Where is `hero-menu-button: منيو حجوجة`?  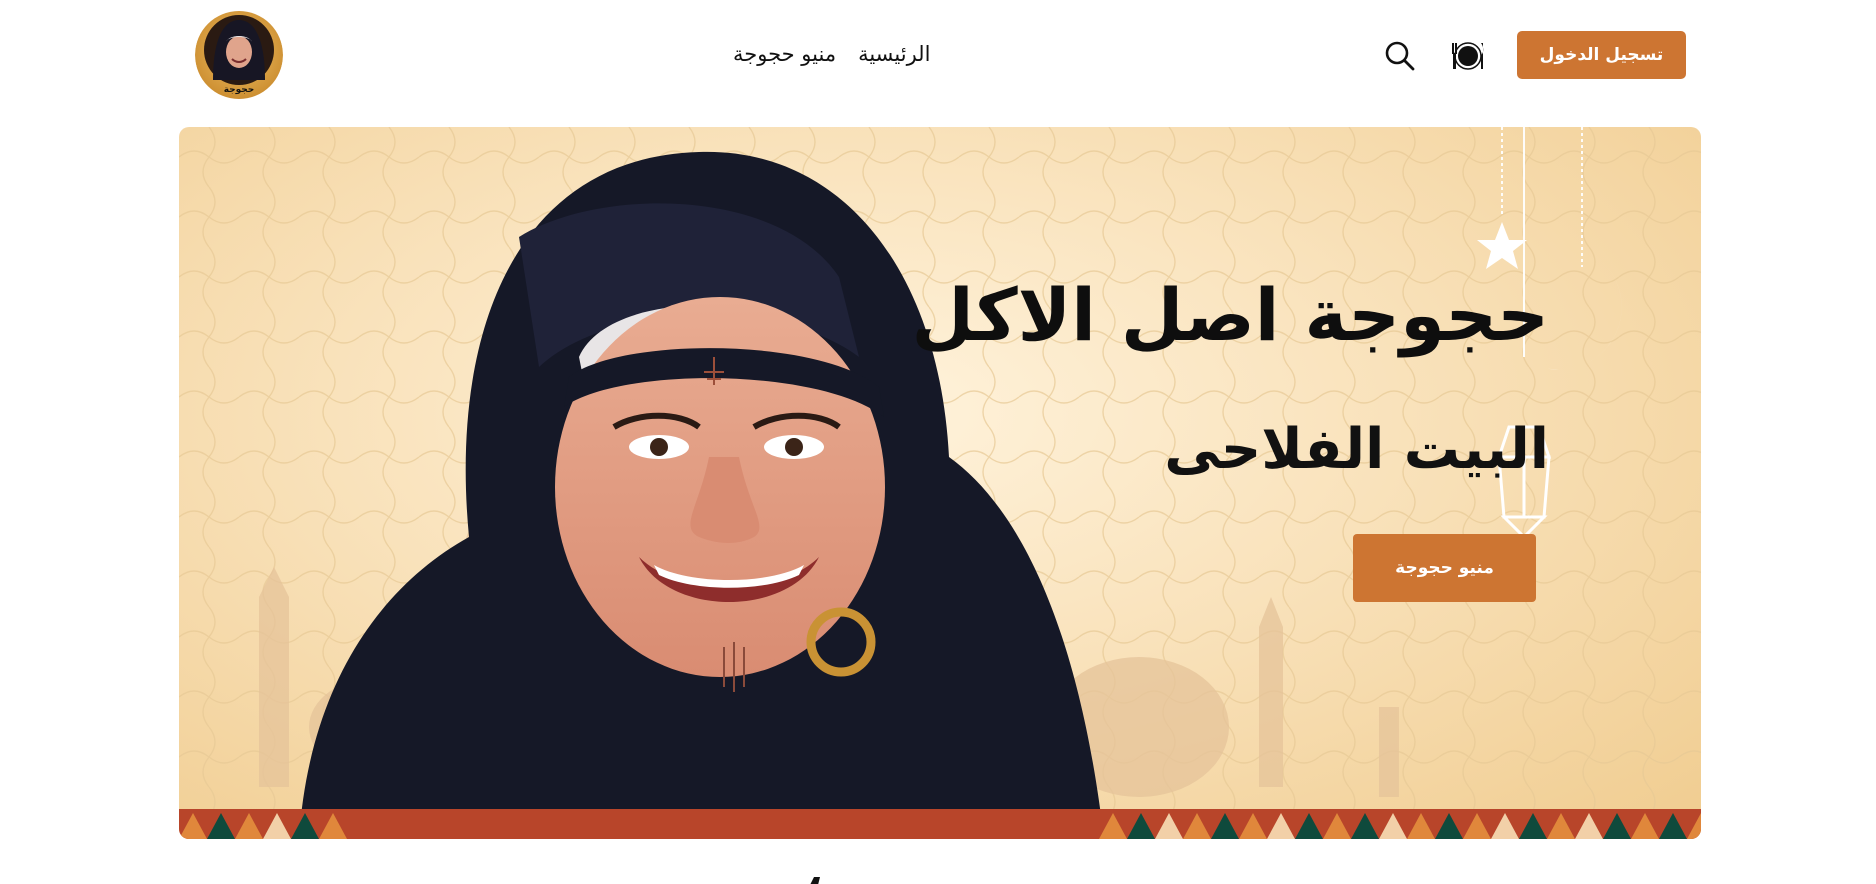 hero-menu-button: منيو حجوجة is located at coordinates (1444, 568).